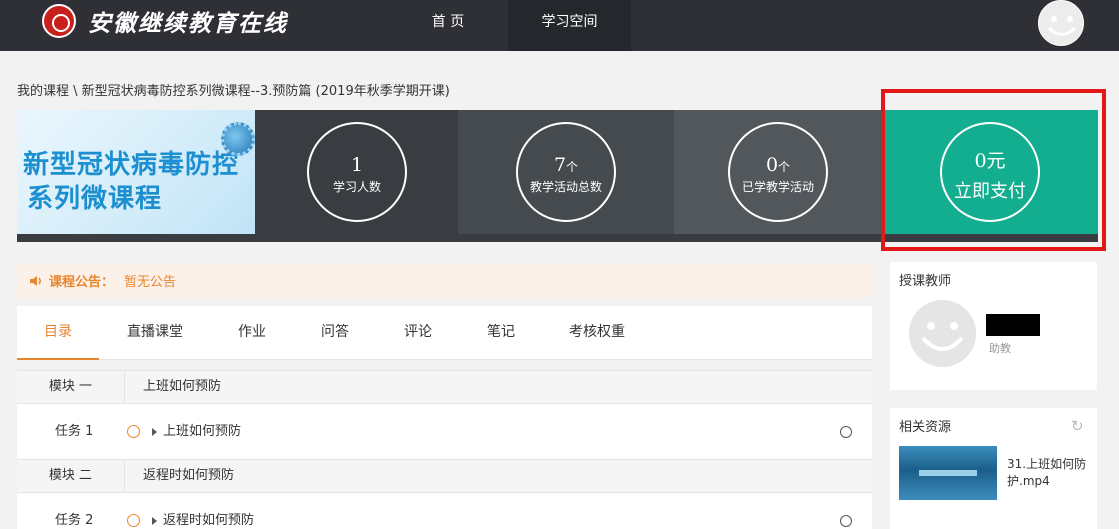 The image size is (1119, 529). Describe the element at coordinates (71, 387) in the screenshot. I see `module-tag: 模块 一` at that location.